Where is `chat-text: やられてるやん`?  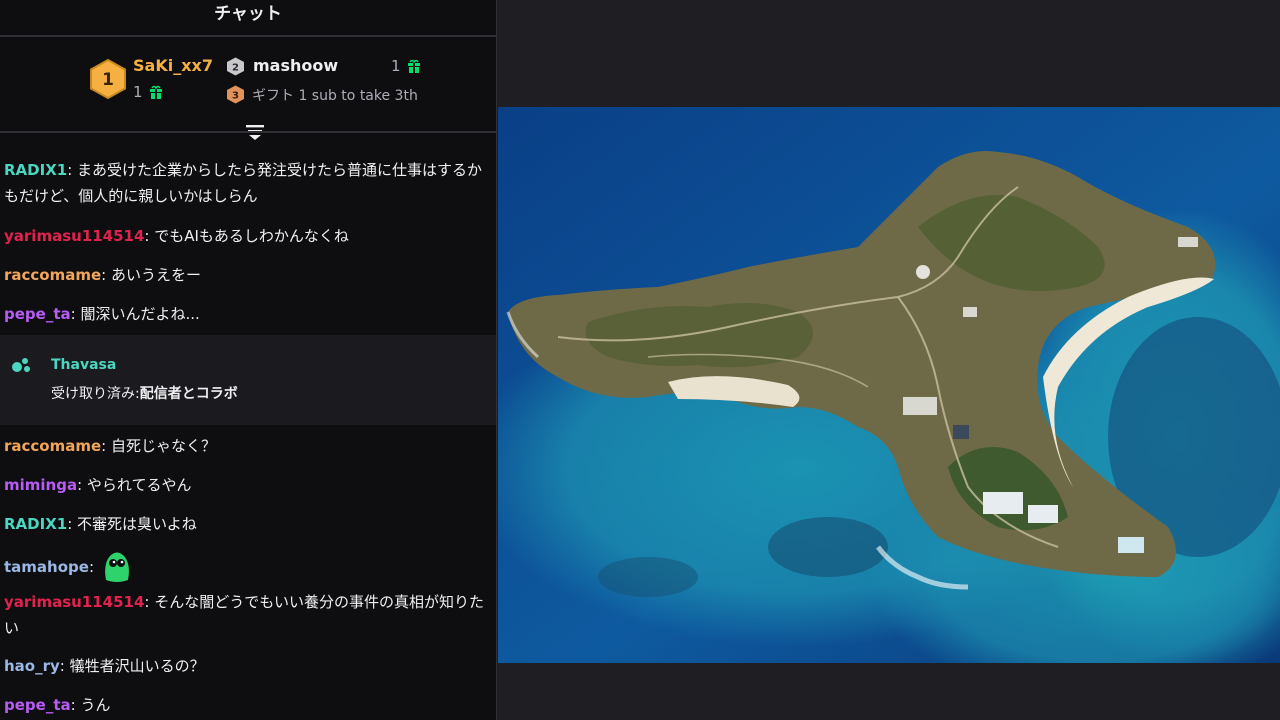 chat-text: やられてるやん is located at coordinates (139, 485).